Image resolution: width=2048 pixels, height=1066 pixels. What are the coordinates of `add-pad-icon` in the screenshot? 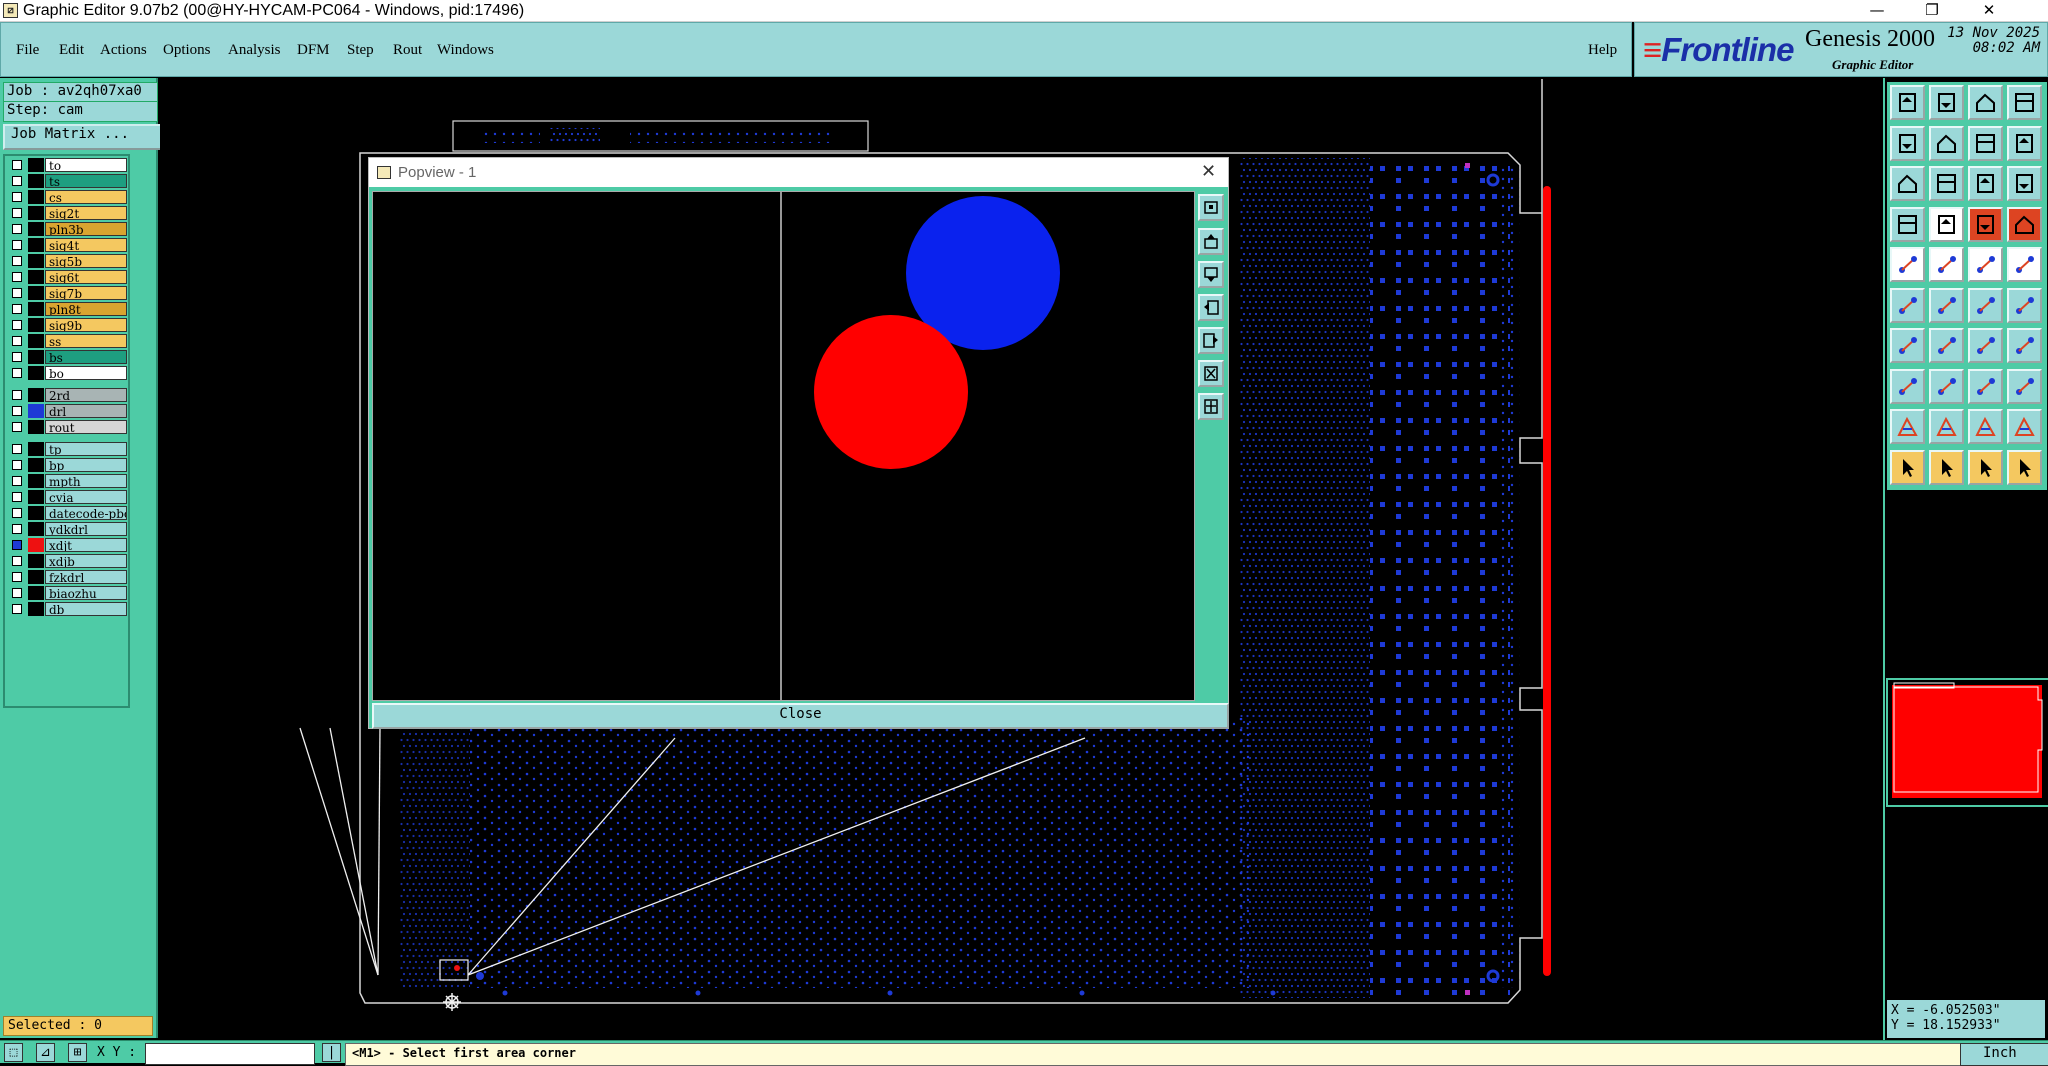 It's located at (1907, 264).